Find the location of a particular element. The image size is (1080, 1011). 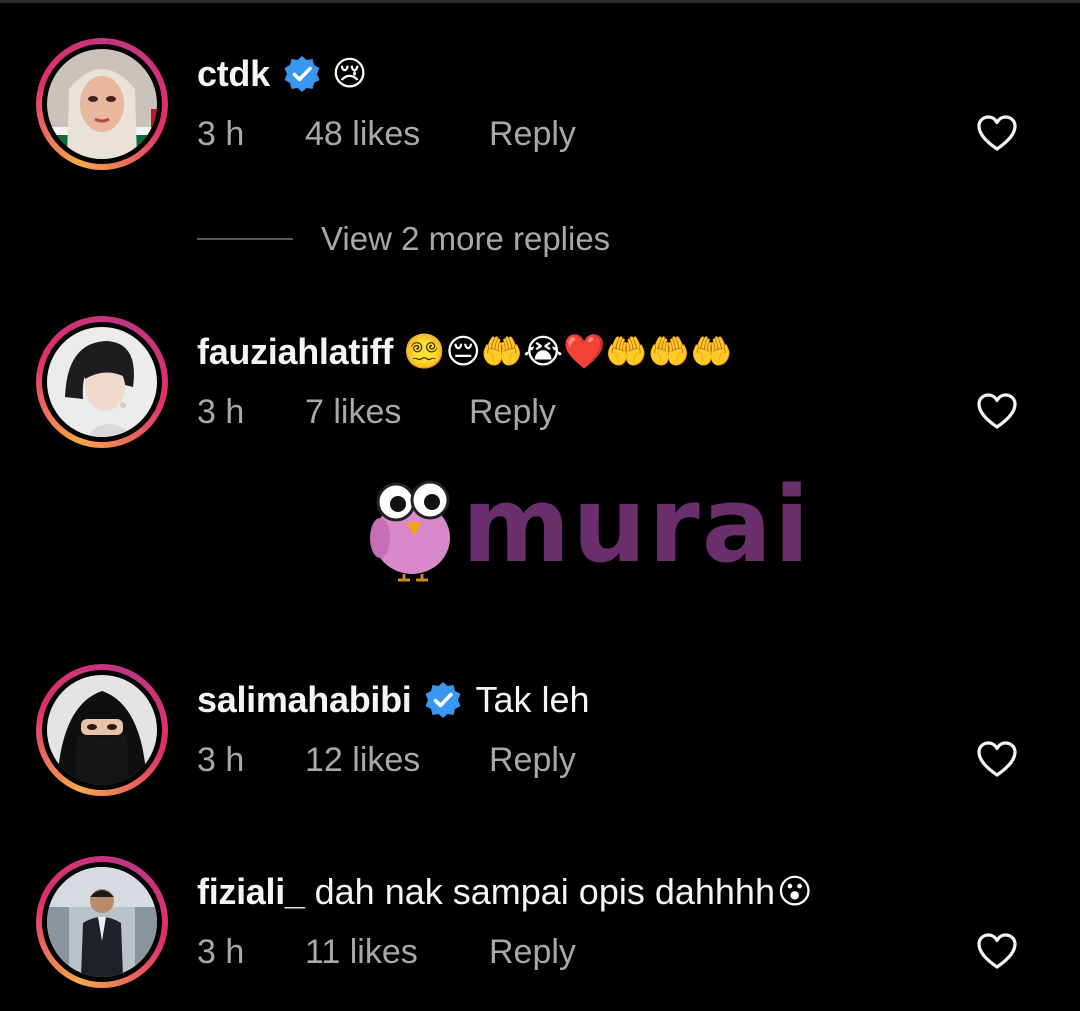

view-more-replies-label: View 2 more replies is located at coordinates (465, 239).